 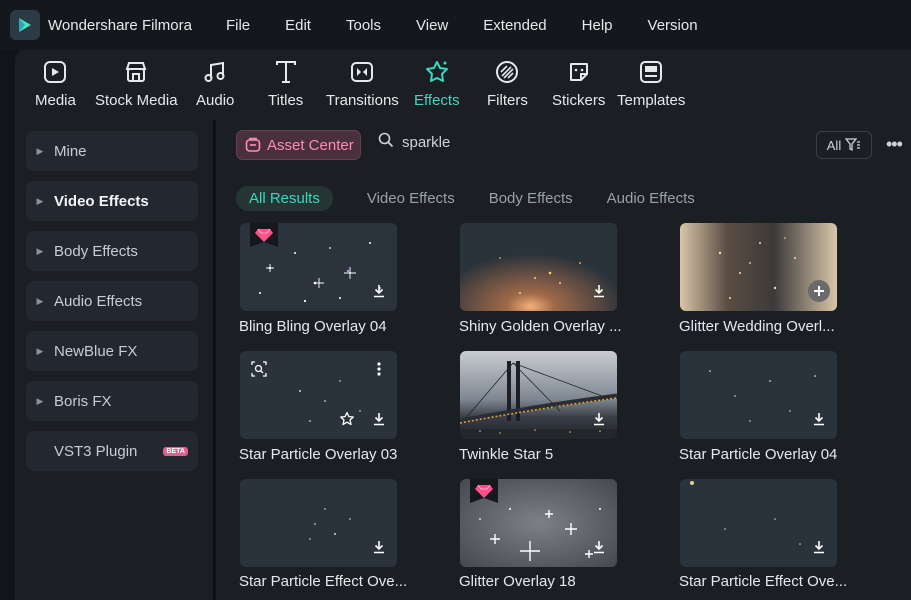 What do you see at coordinates (96, 351) in the screenshot?
I see `sidebar-item-label: NewBlue FX` at bounding box center [96, 351].